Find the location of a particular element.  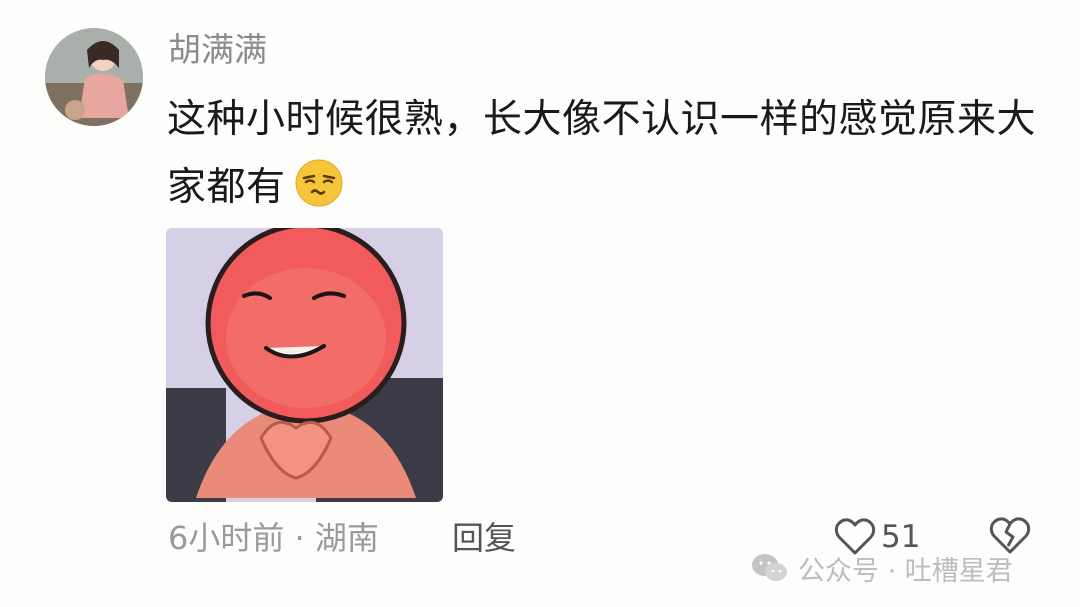

sticker-drawing is located at coordinates (304, 365).